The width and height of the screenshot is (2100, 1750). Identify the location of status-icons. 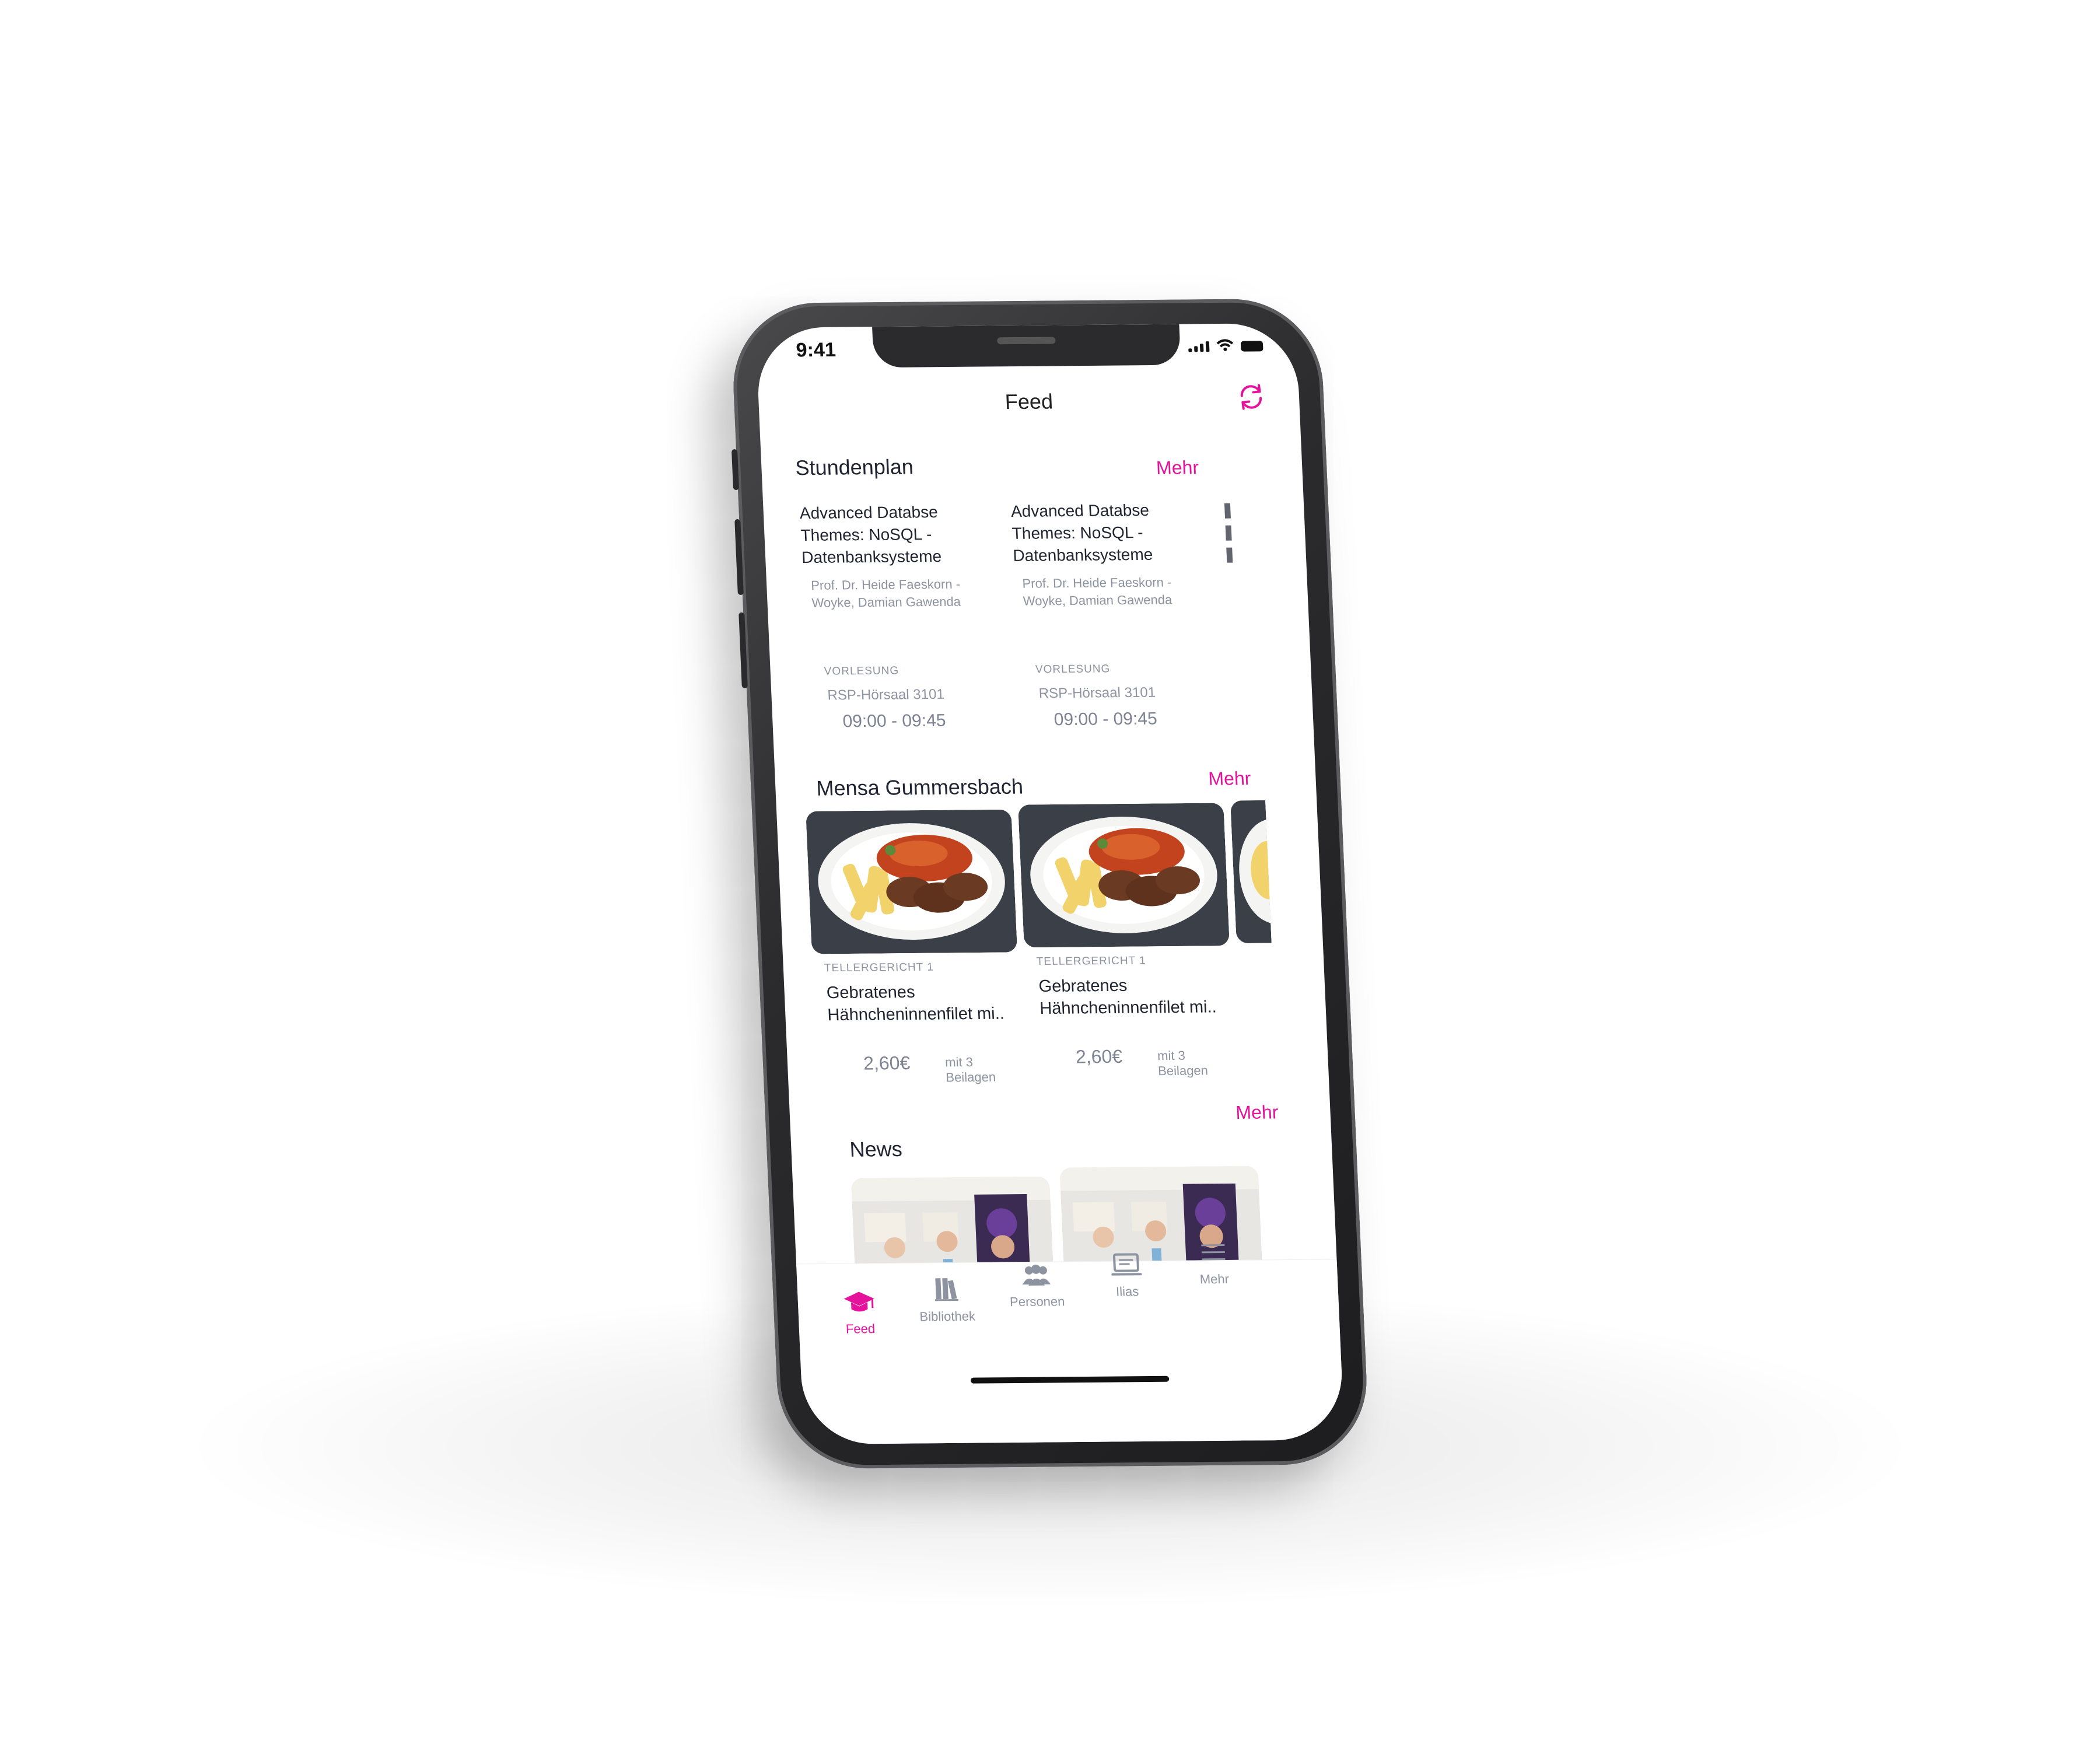
(1226, 345).